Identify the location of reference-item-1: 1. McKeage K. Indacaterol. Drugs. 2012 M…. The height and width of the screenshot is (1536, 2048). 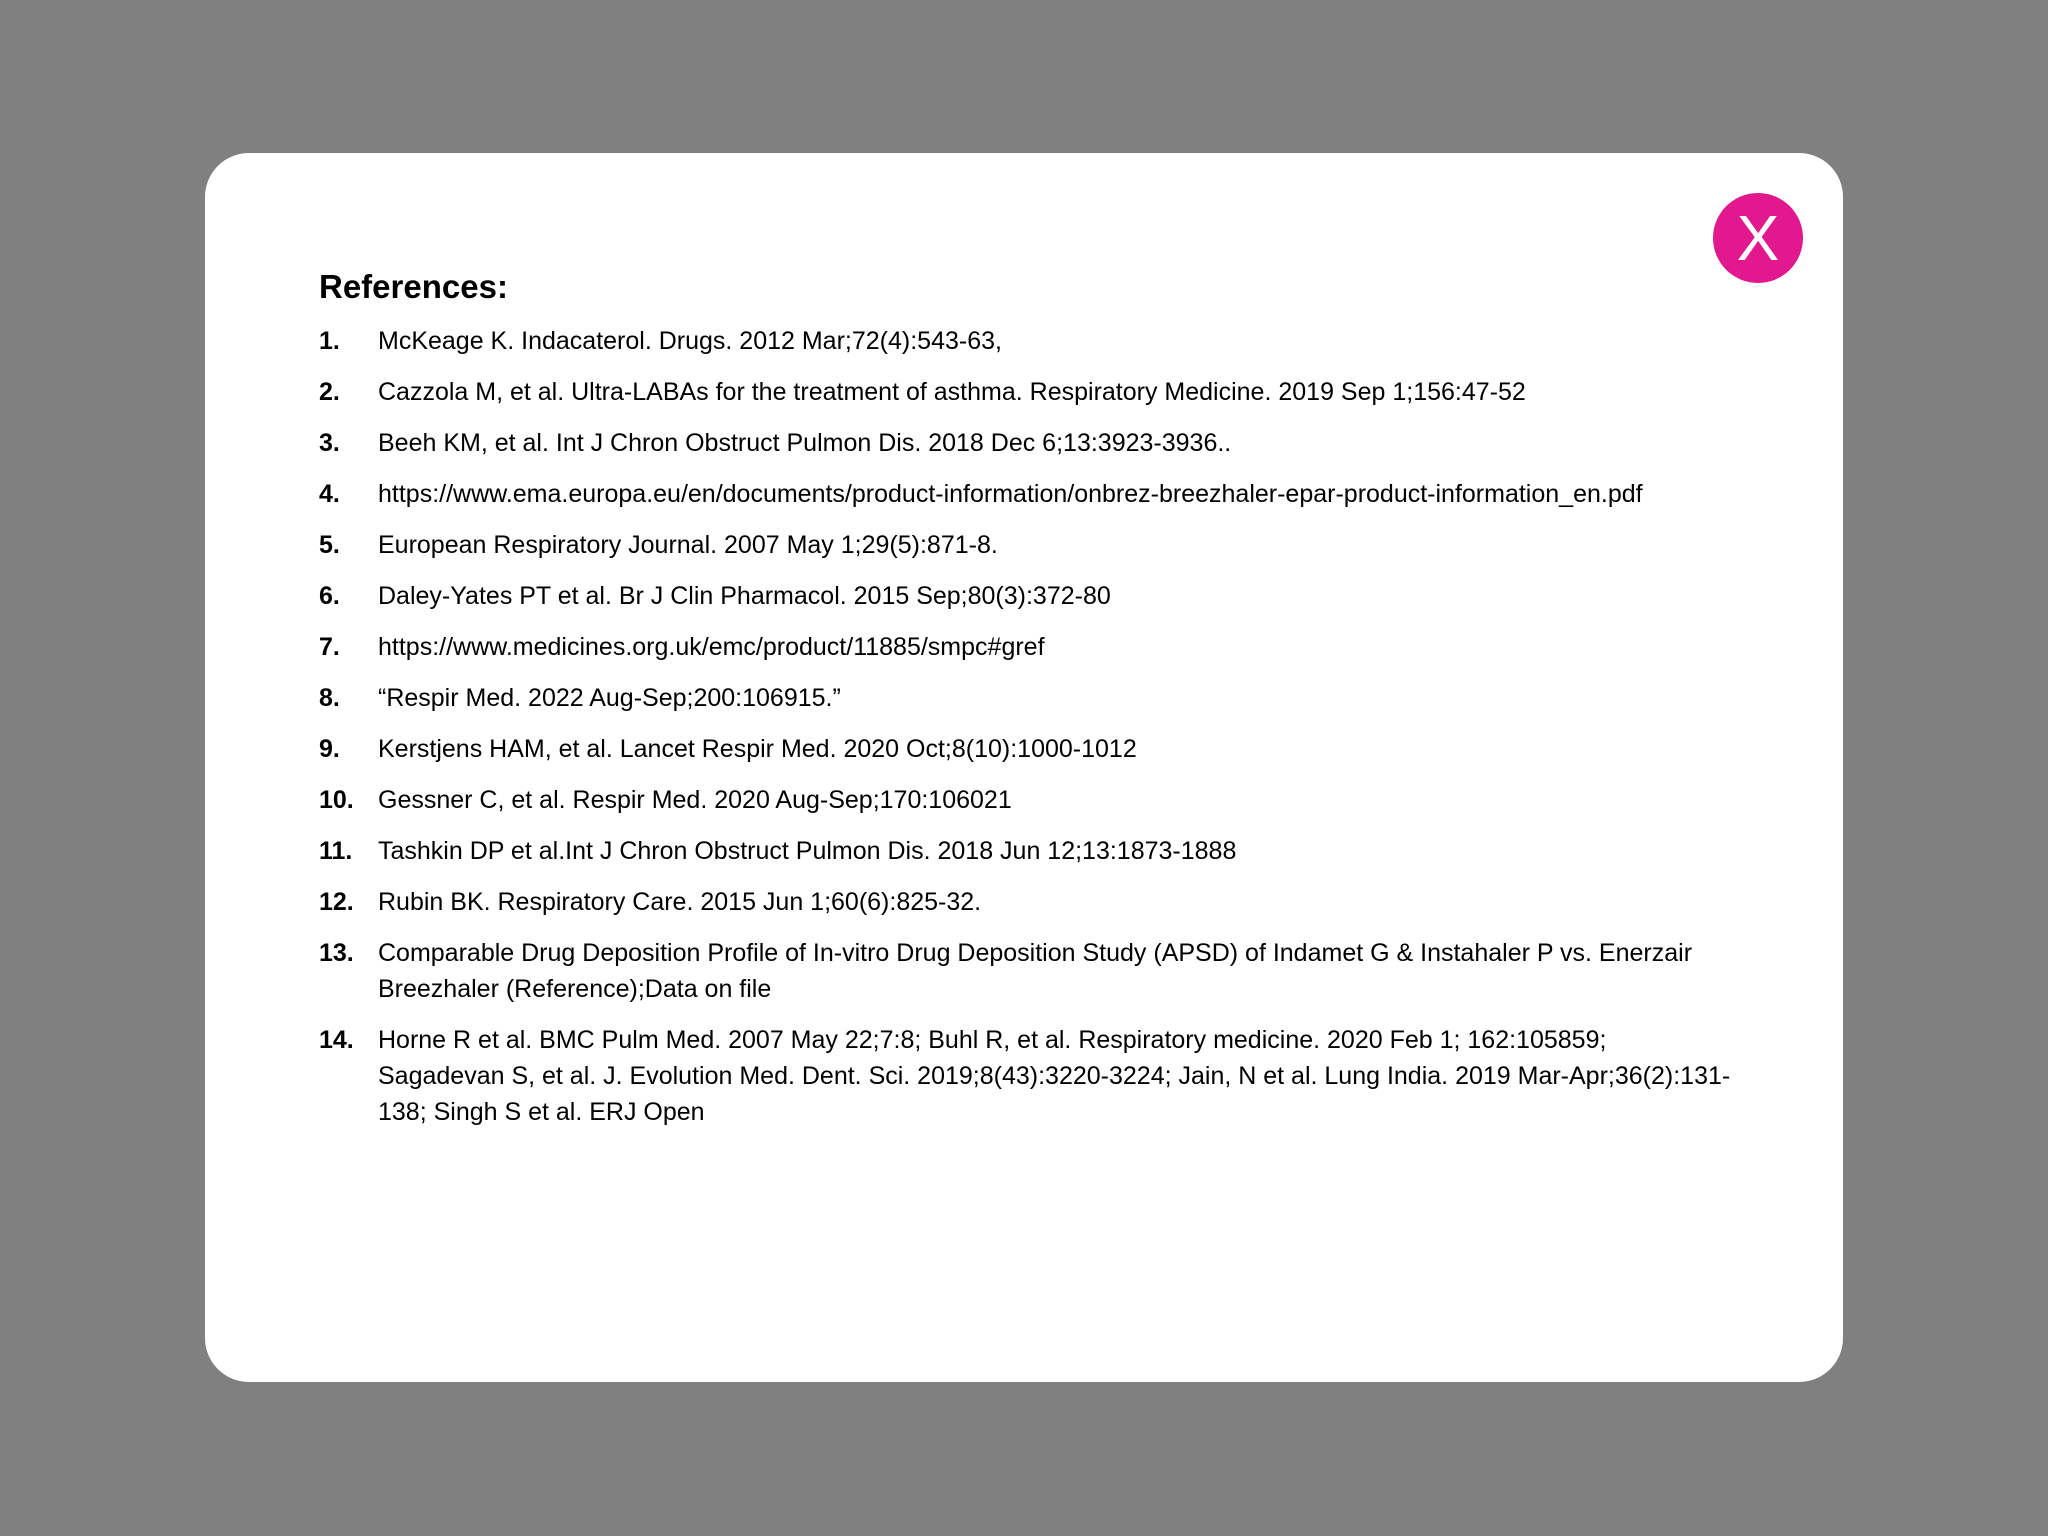
(1029, 341).